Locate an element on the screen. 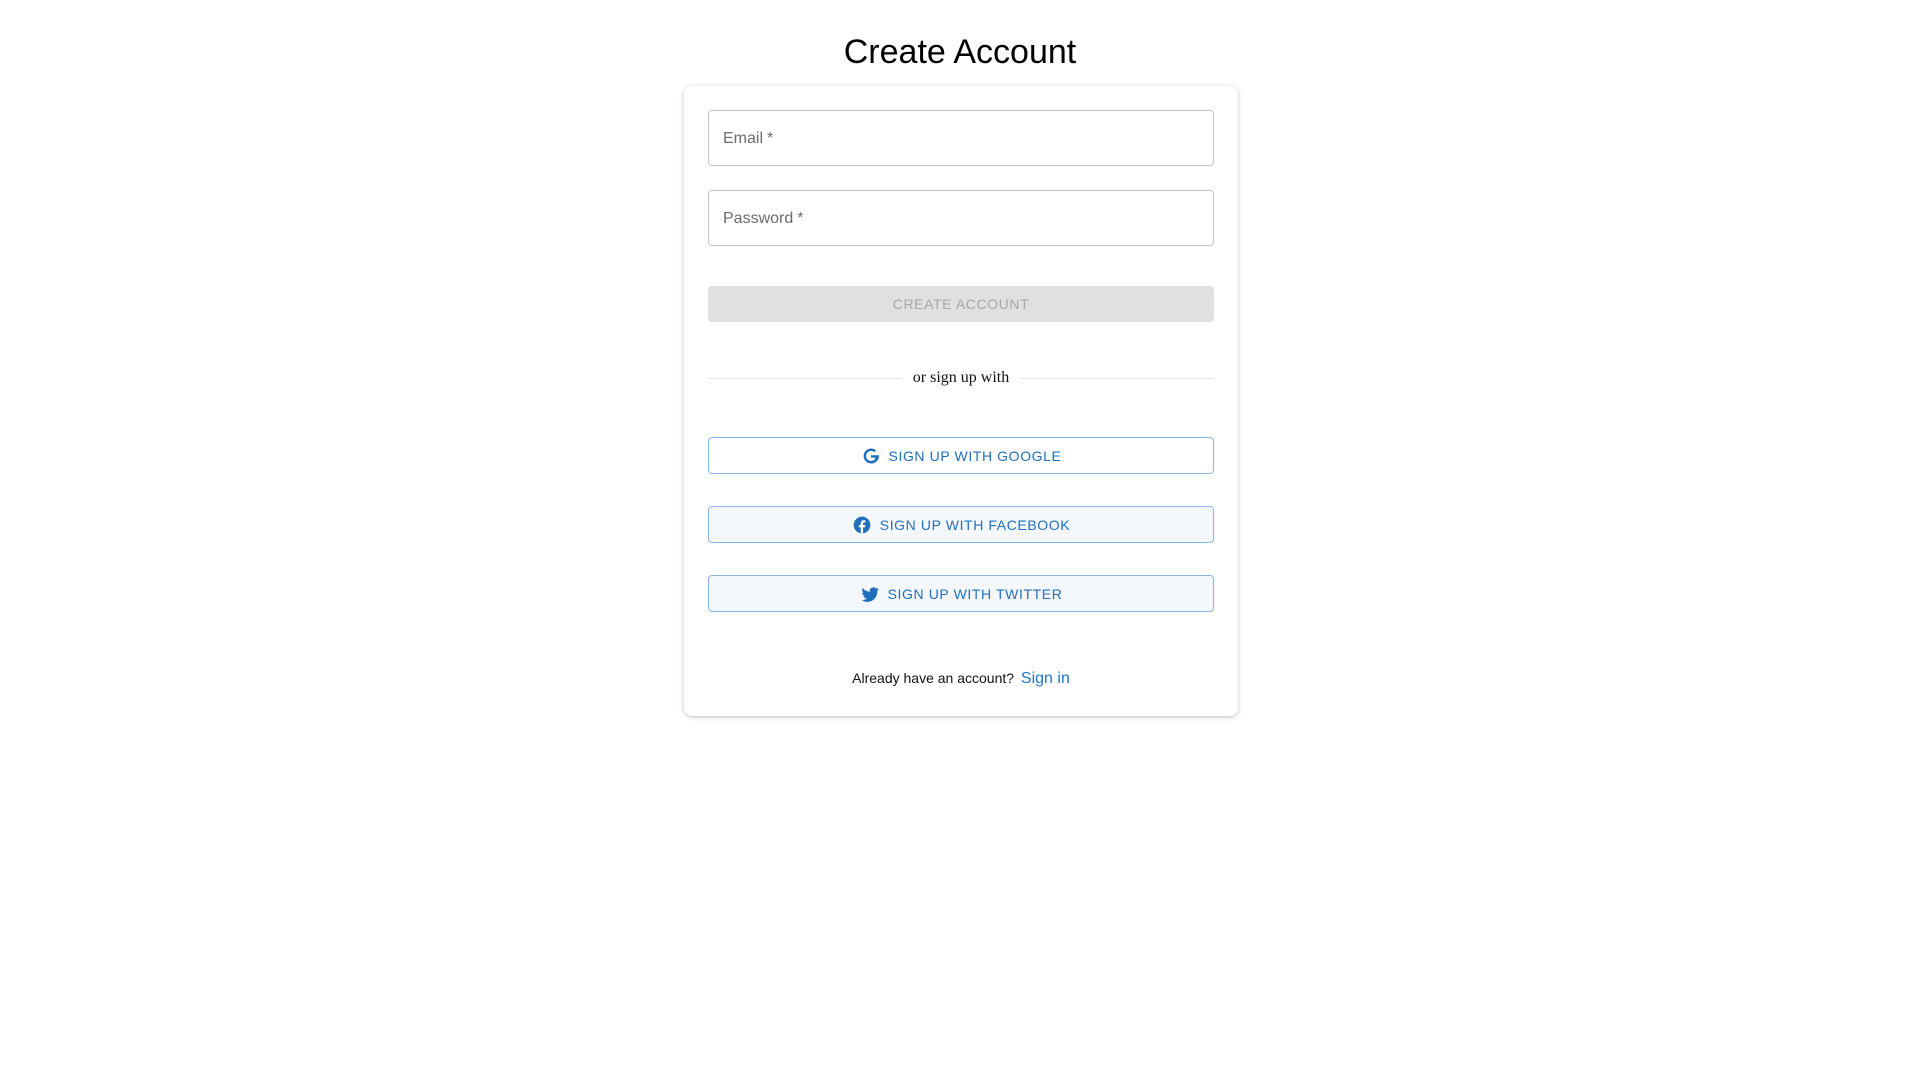 This screenshot has width=1920, height=1080. signin-prompt: Already have an account? Sign in is located at coordinates (961, 679).